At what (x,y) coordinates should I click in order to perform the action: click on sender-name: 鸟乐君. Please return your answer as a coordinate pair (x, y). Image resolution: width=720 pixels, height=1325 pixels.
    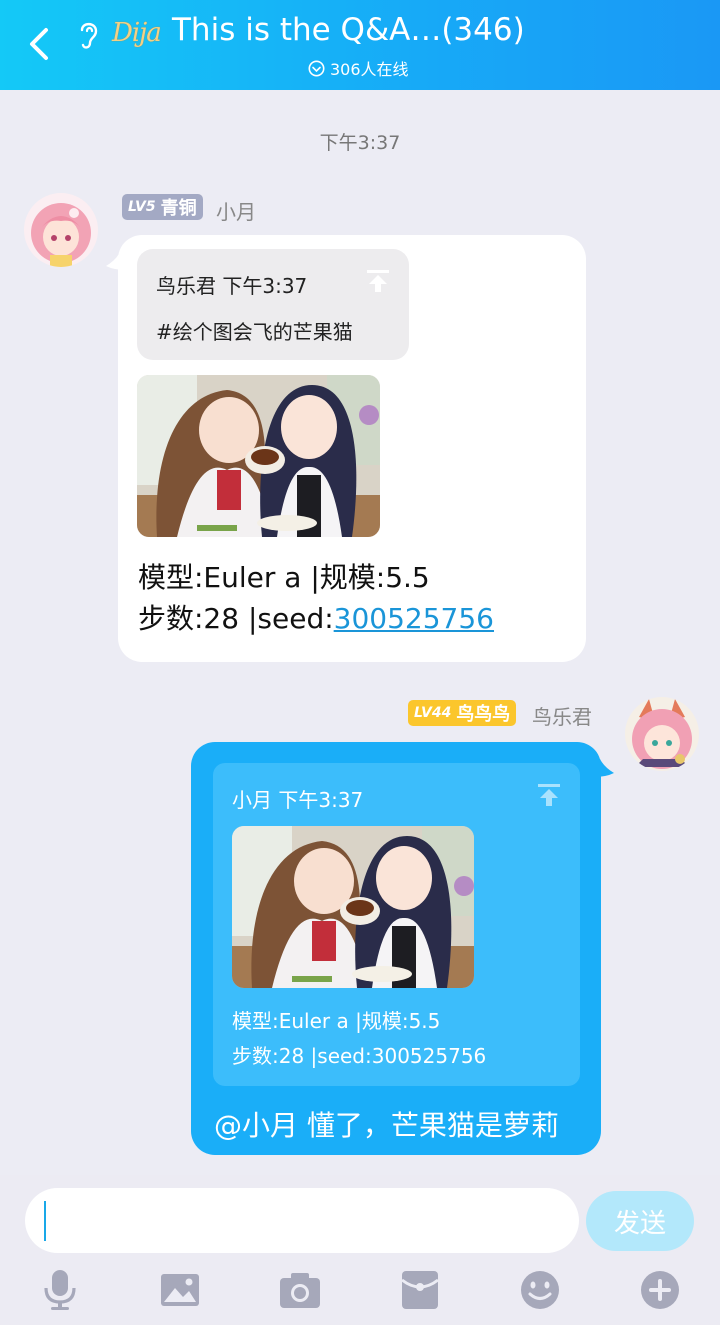
    Looking at the image, I should click on (562, 715).